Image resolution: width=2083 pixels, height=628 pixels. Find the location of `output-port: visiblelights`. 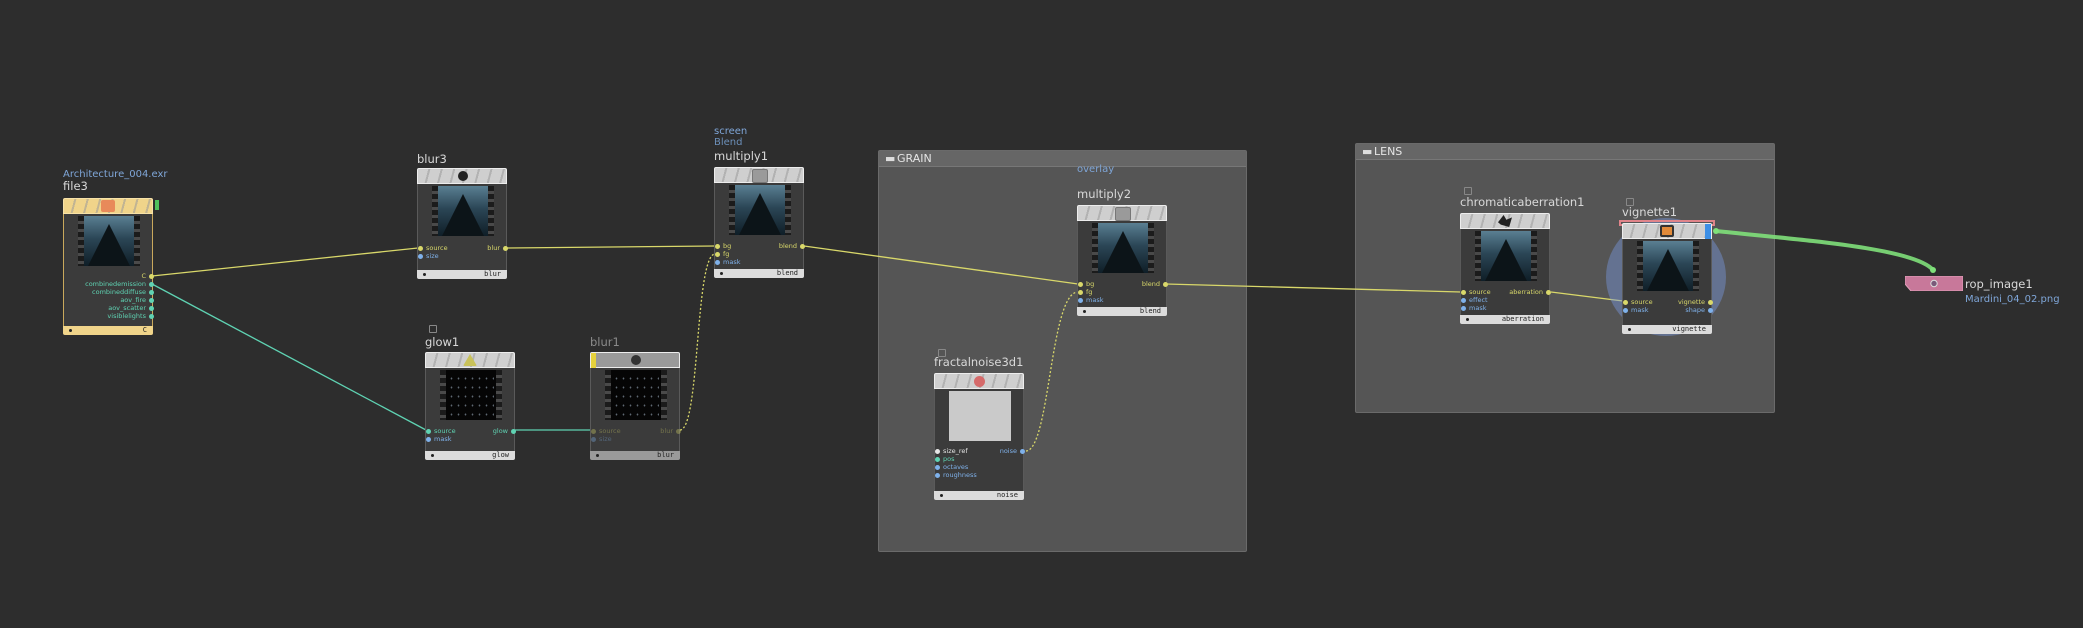

output-port: visiblelights is located at coordinates (130, 316).